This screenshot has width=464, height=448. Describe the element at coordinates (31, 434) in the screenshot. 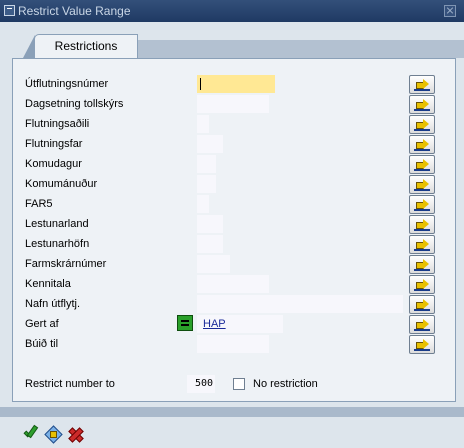

I see `check-icon` at that location.